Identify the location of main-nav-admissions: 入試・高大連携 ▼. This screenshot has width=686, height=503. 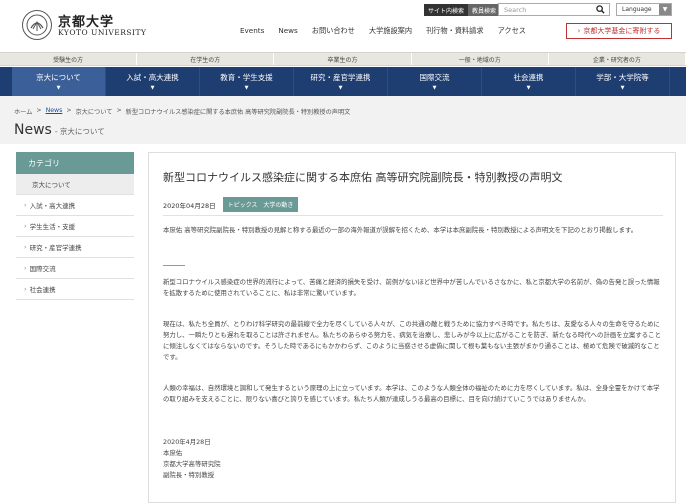
(153, 81).